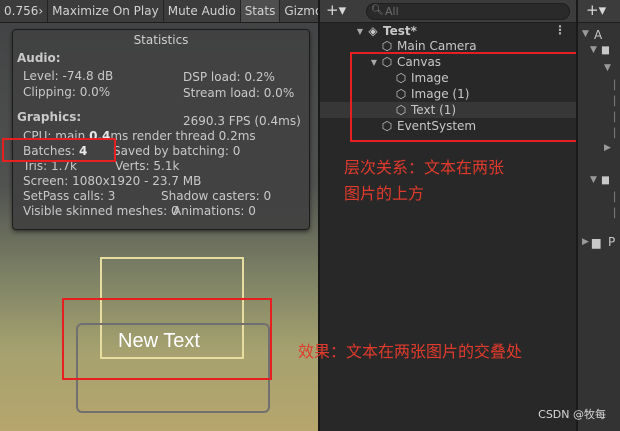 This screenshot has width=620, height=431. Describe the element at coordinates (69, 196) in the screenshot. I see `setpass-calls: SetPass calls: 3` at that location.